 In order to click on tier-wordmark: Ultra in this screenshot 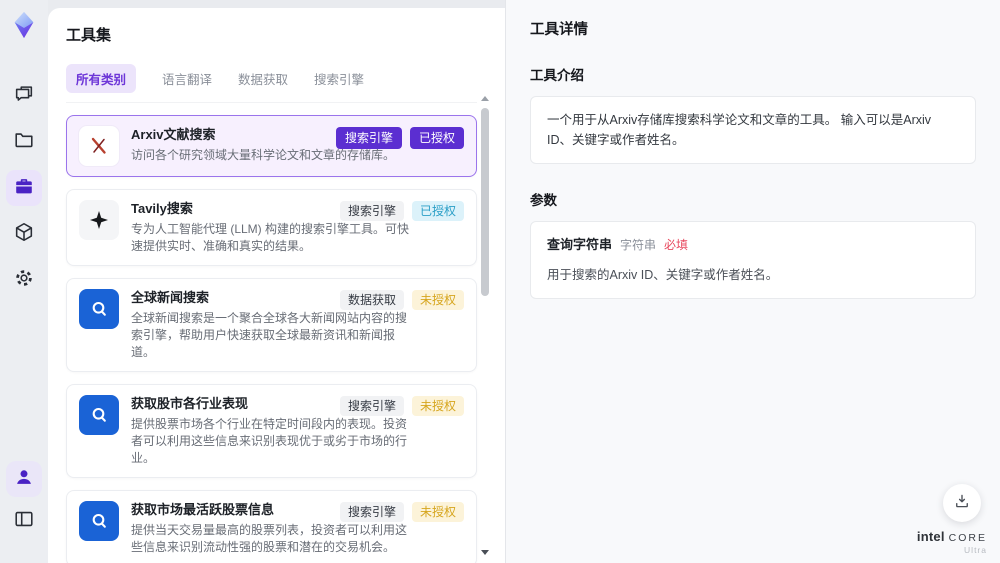, I will do `click(975, 550)`.